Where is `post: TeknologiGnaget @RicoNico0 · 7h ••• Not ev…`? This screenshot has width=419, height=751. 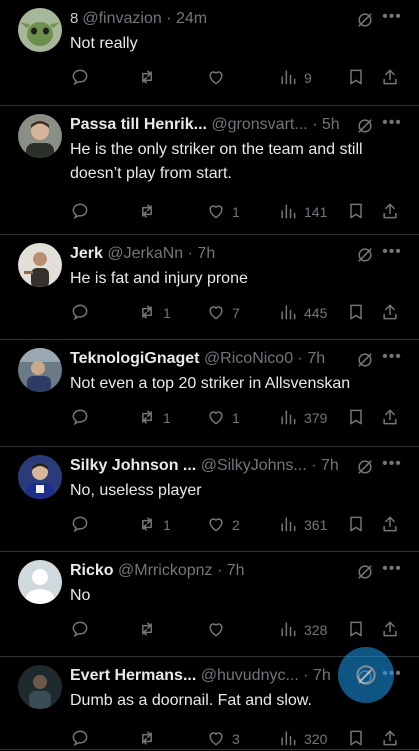 post: TeknologiGnaget @RicoNico0 · 7h ••• Not ev… is located at coordinates (209, 393).